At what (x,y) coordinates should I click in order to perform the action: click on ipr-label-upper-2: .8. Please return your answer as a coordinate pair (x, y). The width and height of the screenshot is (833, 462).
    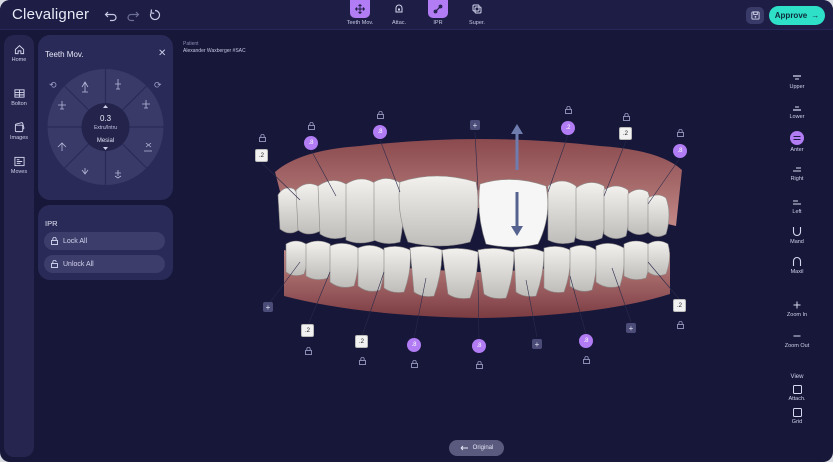
    Looking at the image, I should click on (311, 143).